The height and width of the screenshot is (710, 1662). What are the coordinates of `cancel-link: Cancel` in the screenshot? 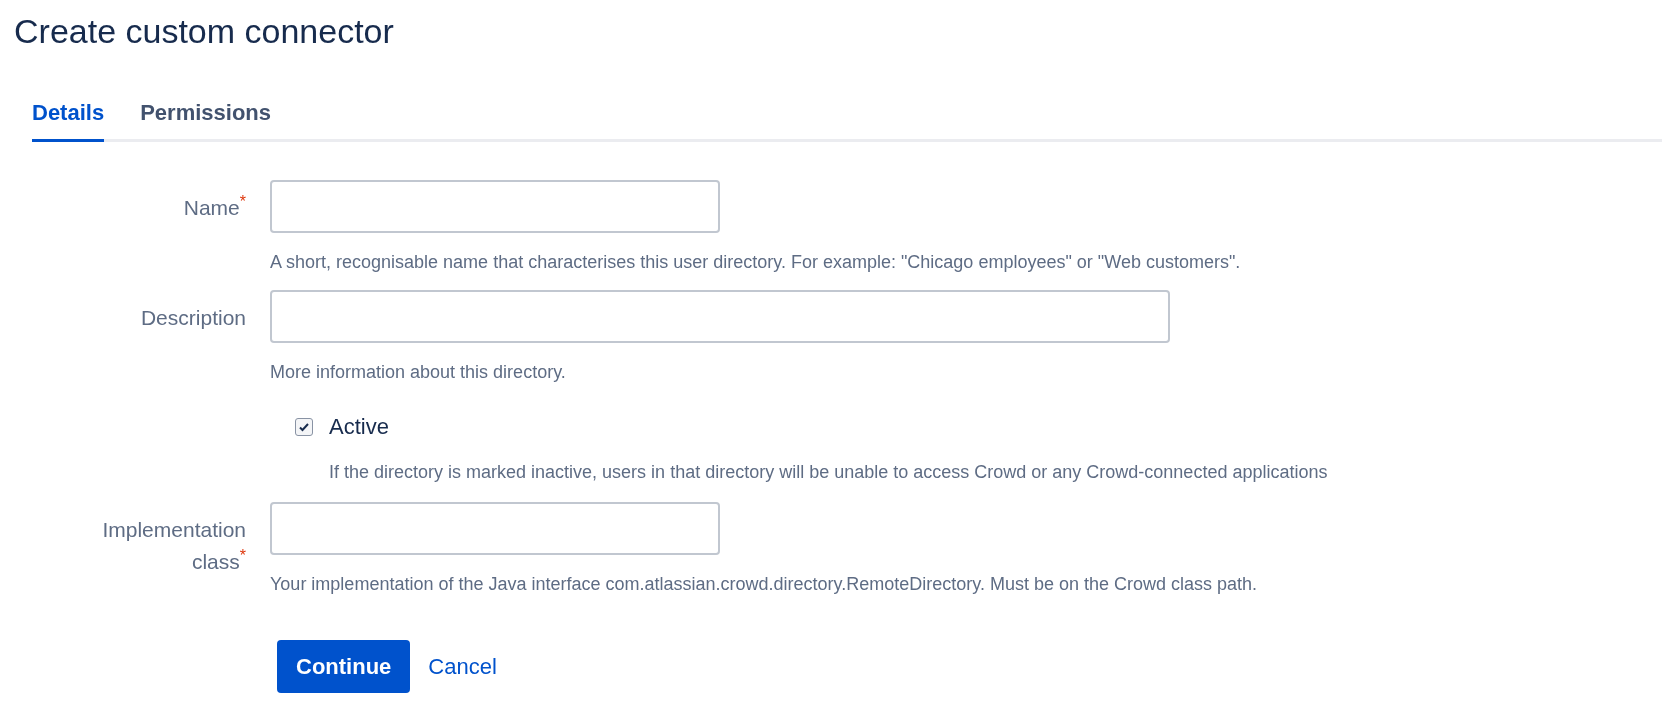 It's located at (462, 666).